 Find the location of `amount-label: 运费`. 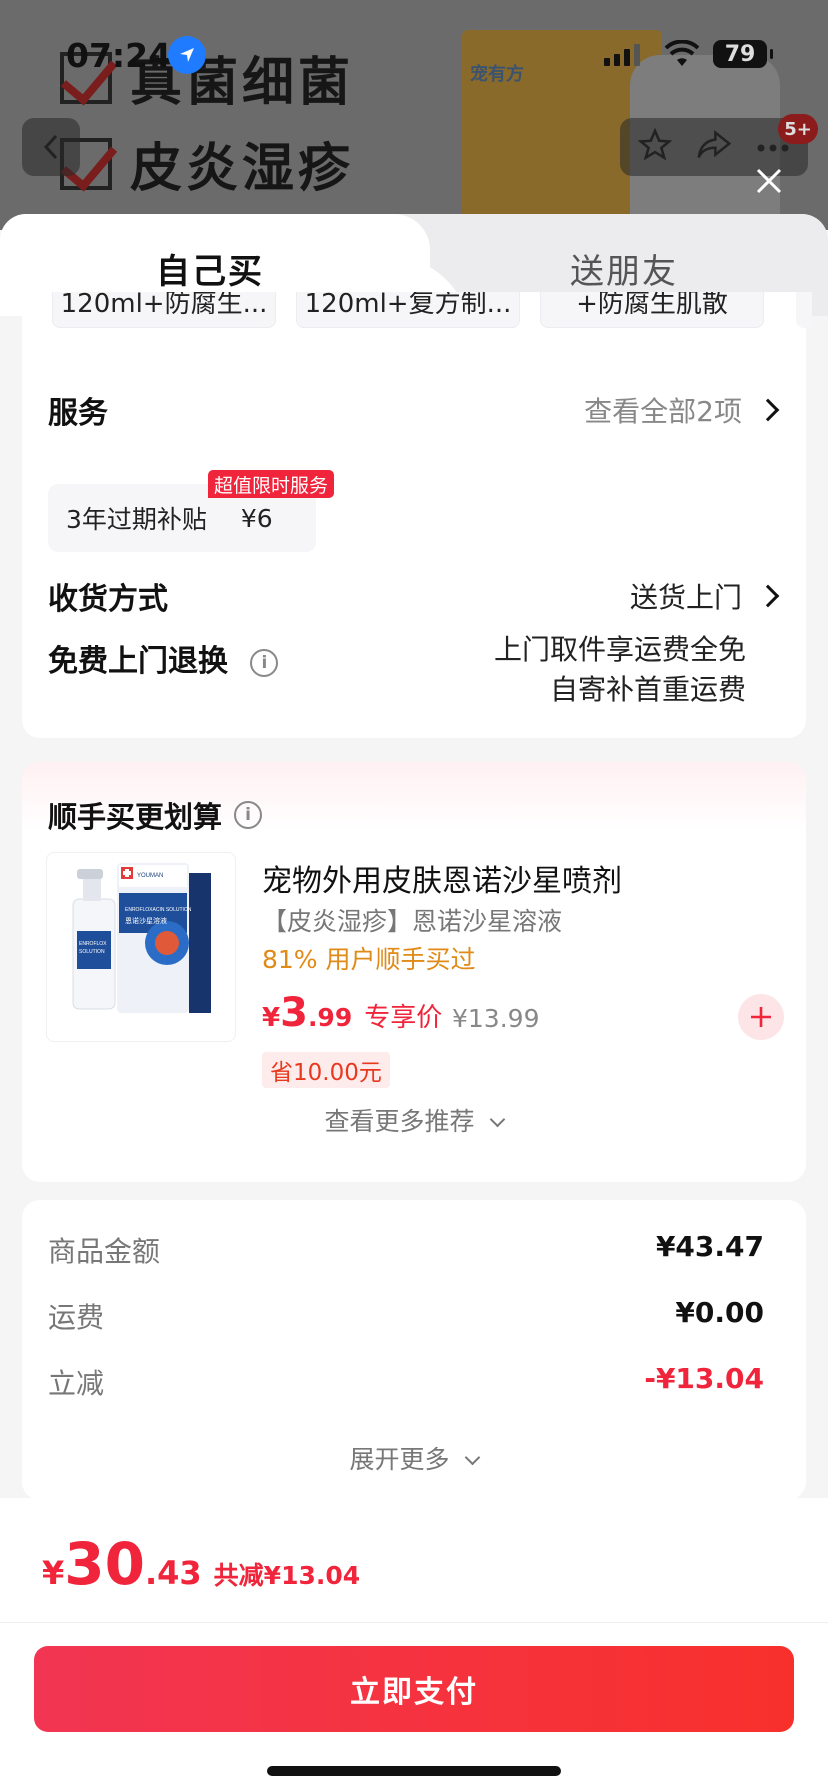

amount-label: 运费 is located at coordinates (76, 1317).